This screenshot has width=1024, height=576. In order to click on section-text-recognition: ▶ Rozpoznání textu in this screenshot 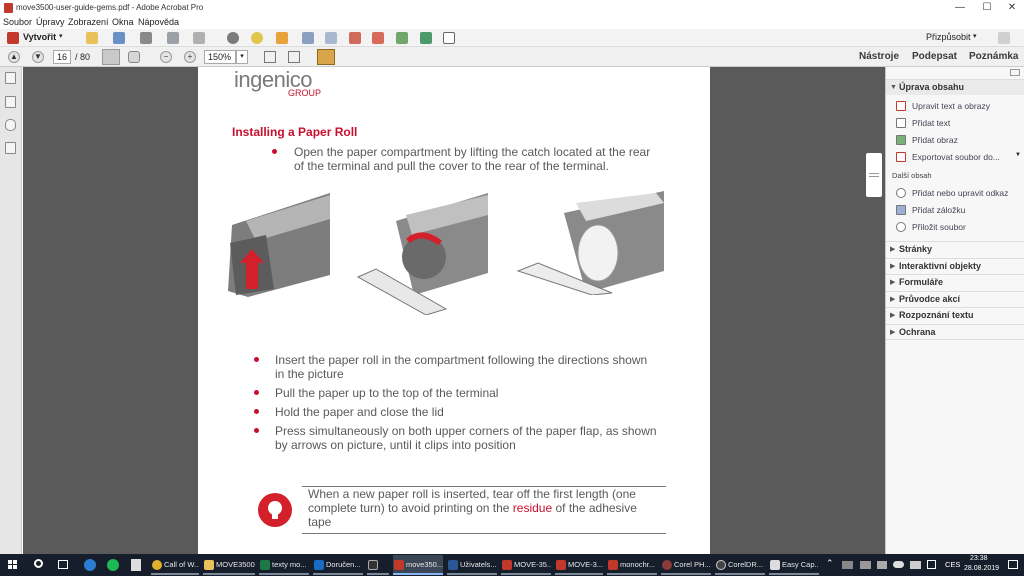, I will do `click(955, 315)`.